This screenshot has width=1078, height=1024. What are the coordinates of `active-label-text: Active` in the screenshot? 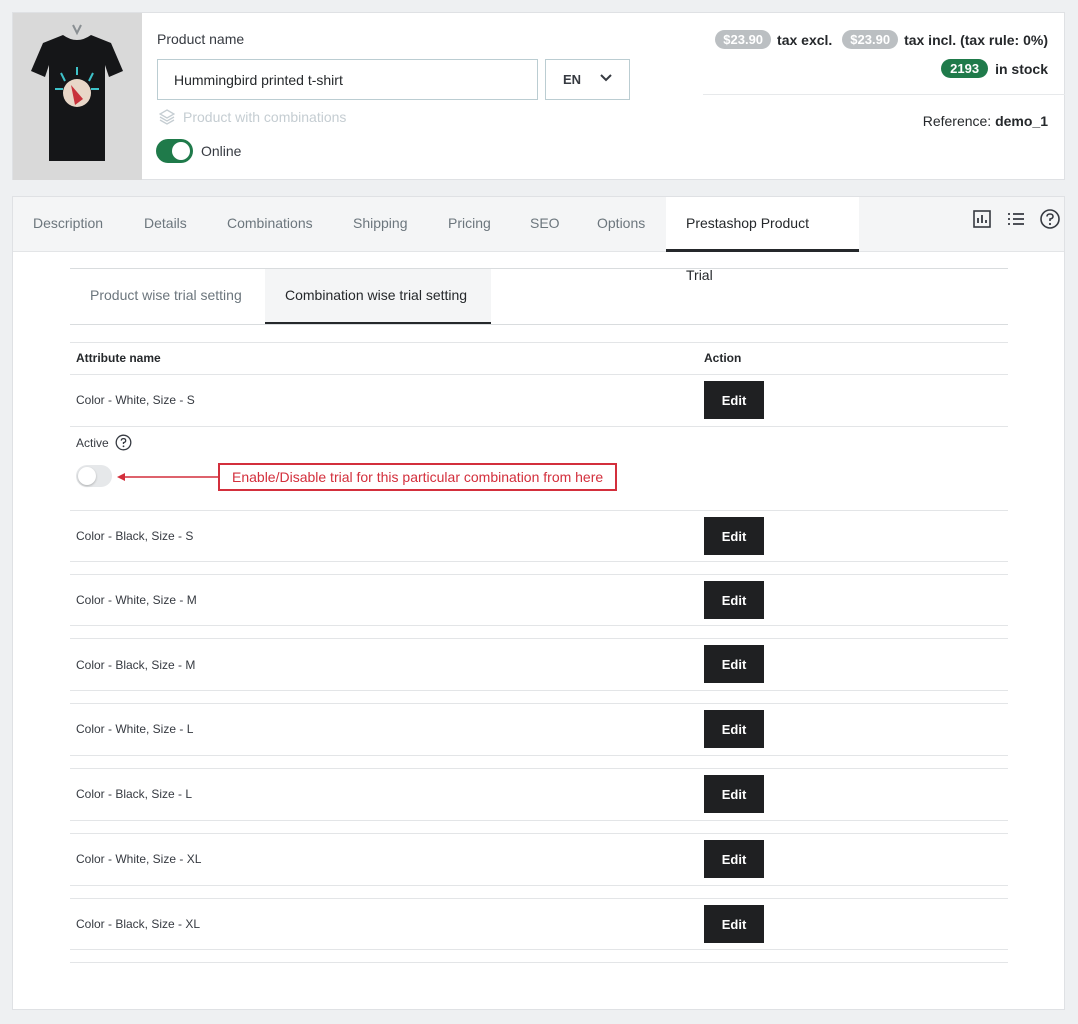 It's located at (92, 442).